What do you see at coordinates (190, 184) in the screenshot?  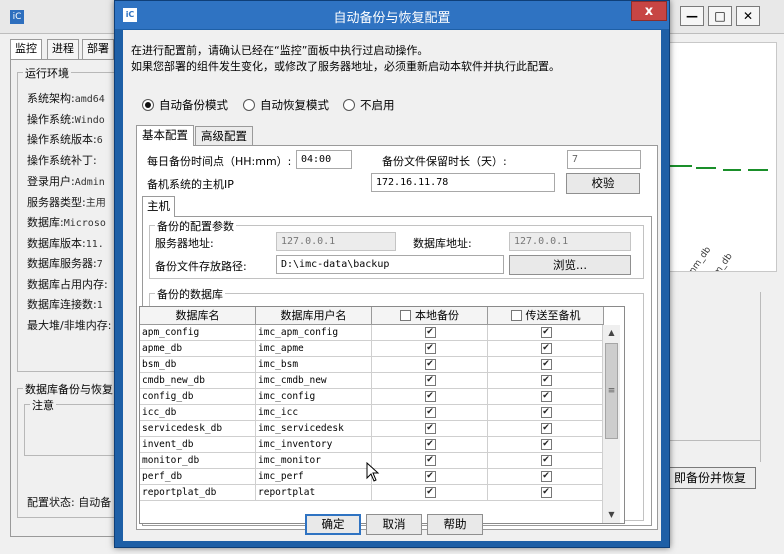 I see `host-ip-label: 备机系统的主机IP` at bounding box center [190, 184].